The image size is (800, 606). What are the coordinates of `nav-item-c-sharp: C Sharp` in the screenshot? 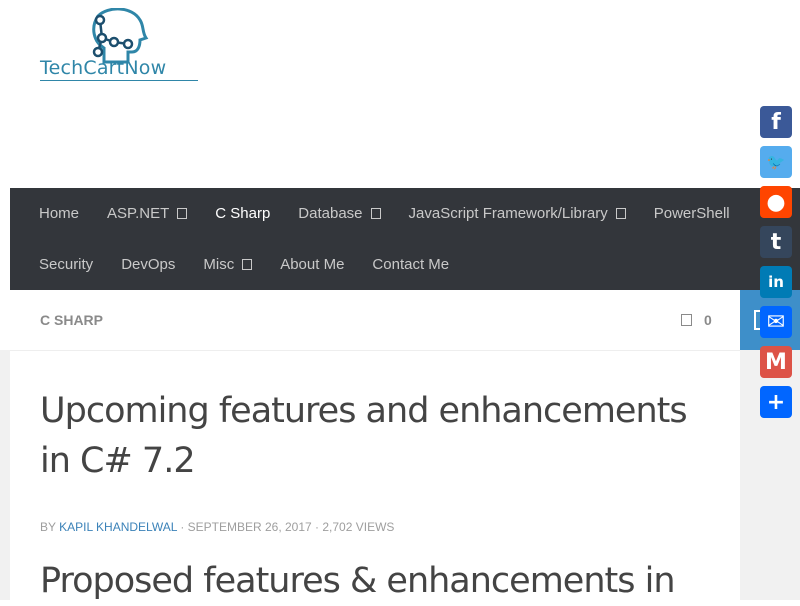 It's located at (242, 213).